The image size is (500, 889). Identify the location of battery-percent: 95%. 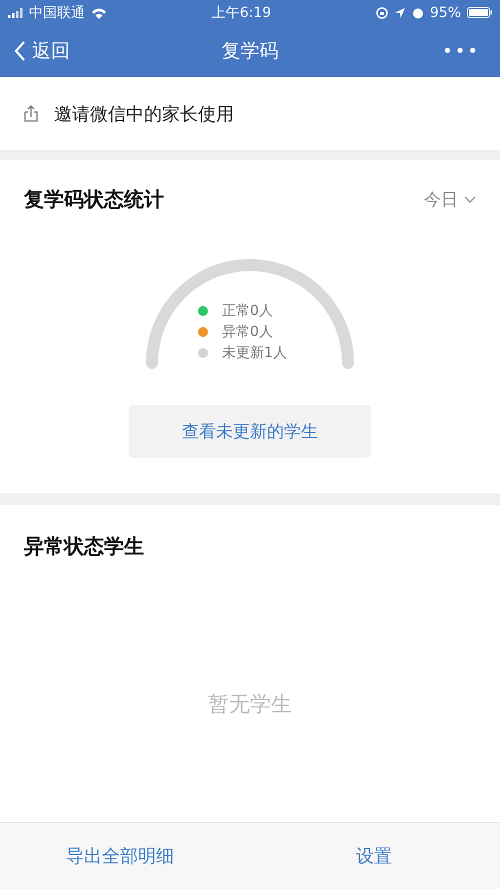
(445, 12).